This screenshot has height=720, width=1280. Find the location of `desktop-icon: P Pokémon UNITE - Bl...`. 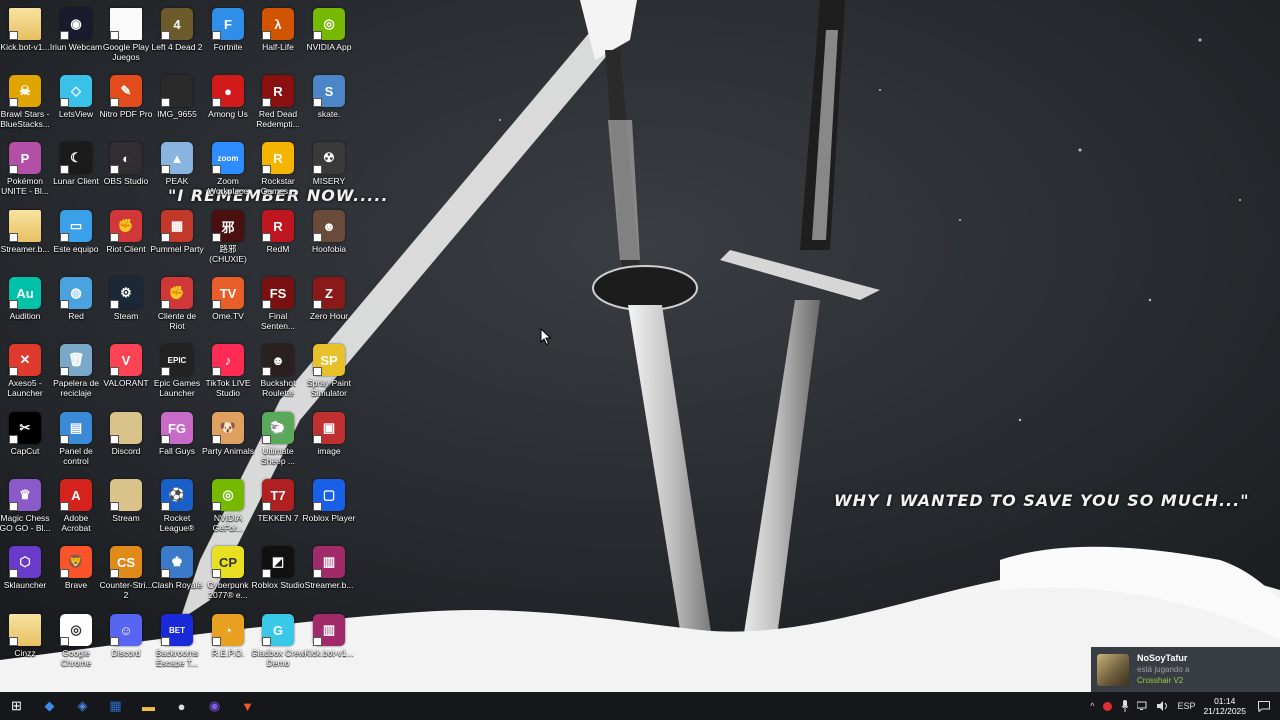

desktop-icon: P Pokémon UNITE - Bl... is located at coordinates (25, 171).